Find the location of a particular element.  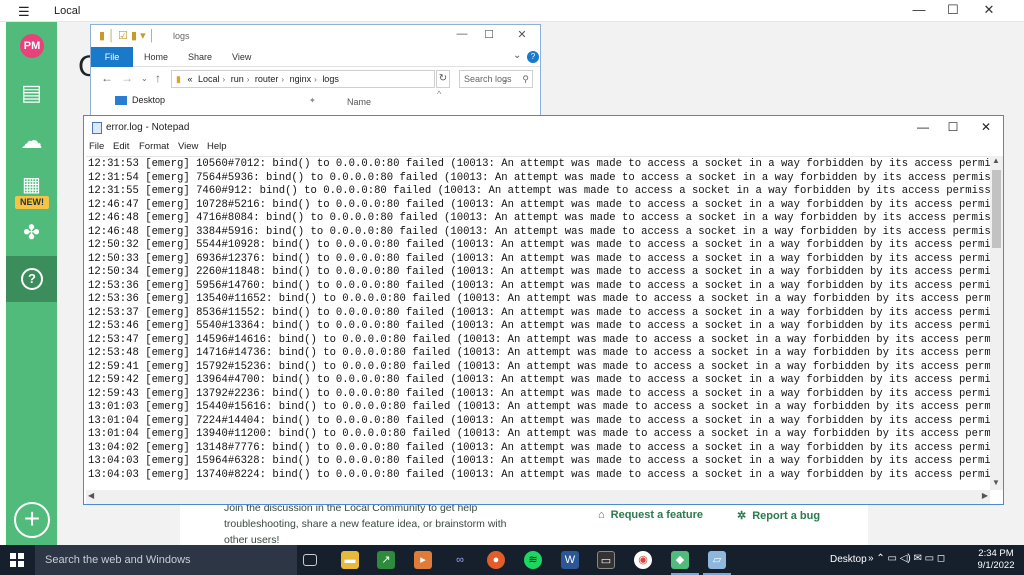

help-icon: ? is located at coordinates (32, 279).